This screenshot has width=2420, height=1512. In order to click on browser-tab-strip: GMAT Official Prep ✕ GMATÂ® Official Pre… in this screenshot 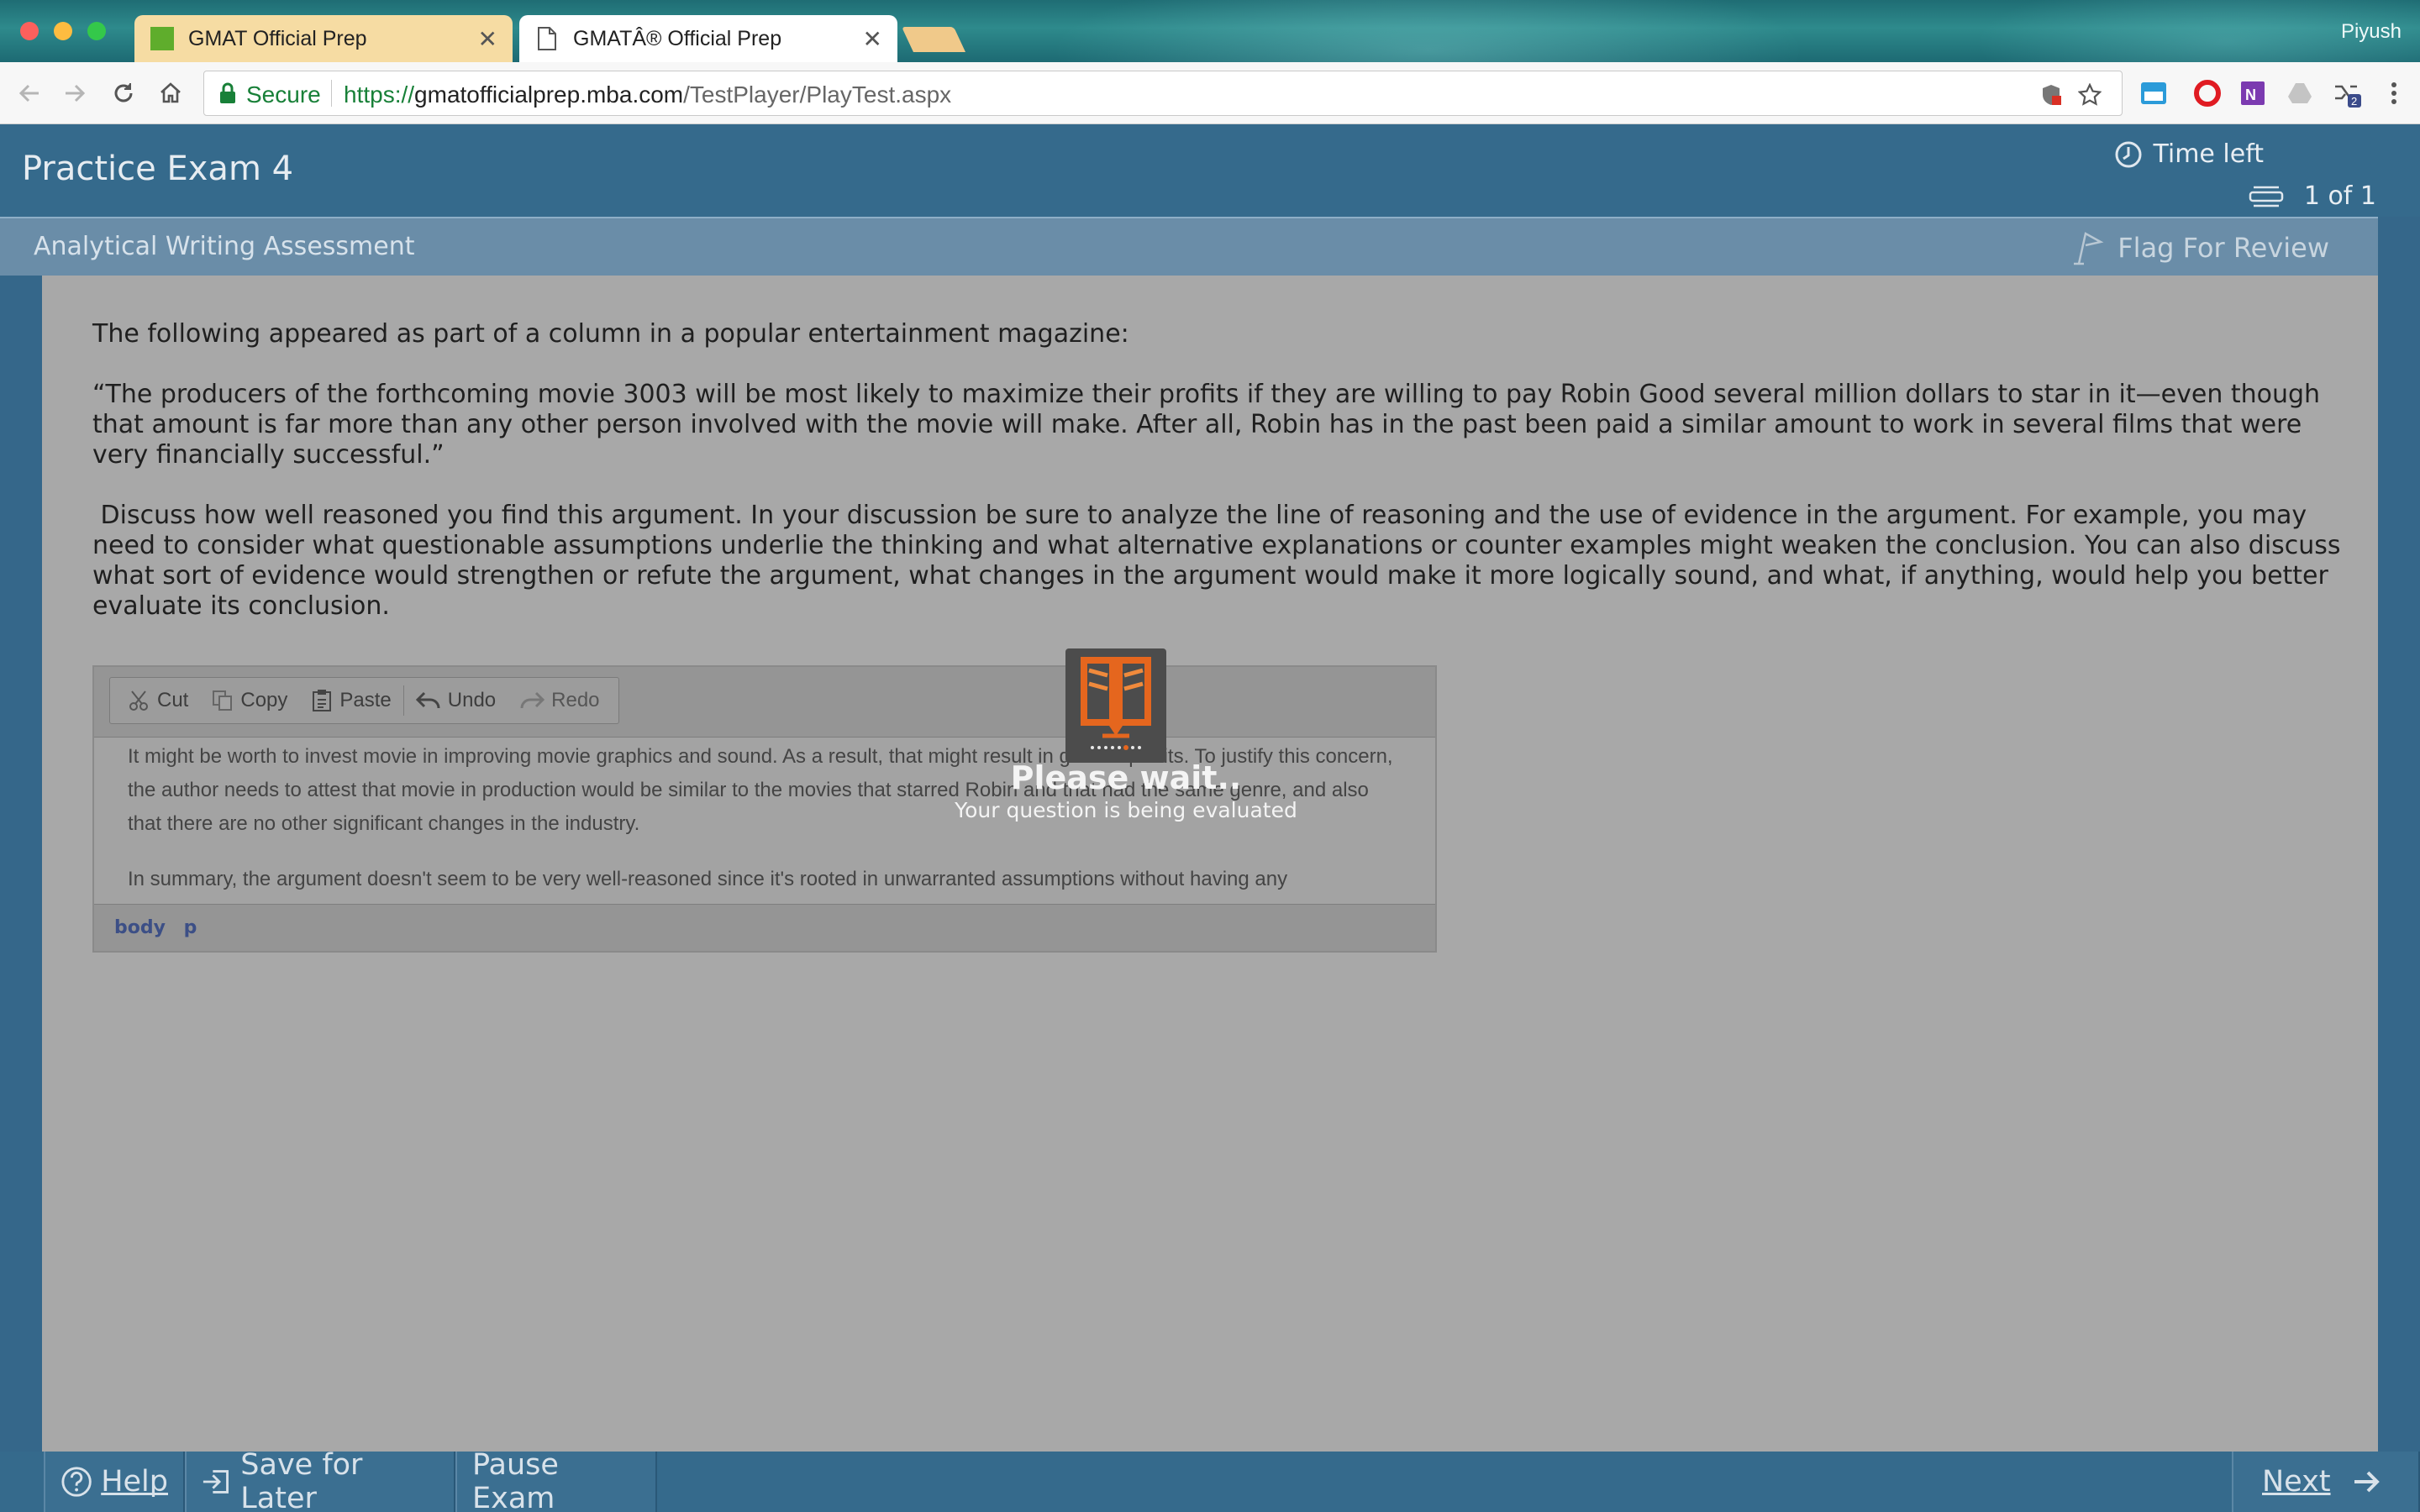, I will do `click(1210, 31)`.